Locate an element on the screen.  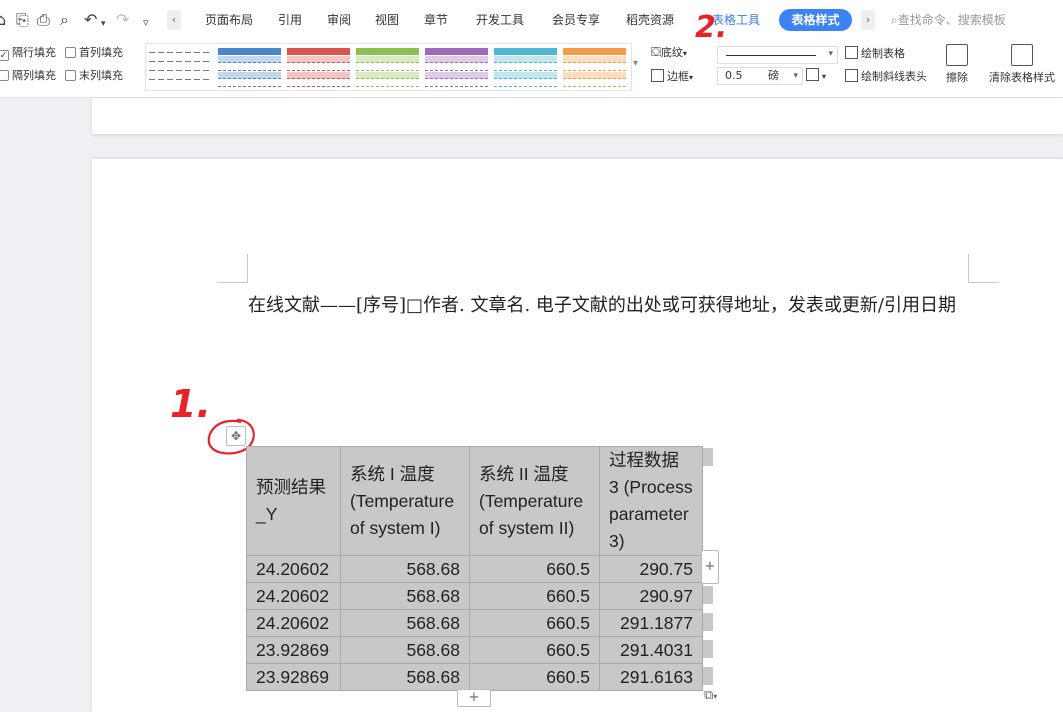
redo-icon: ↷ is located at coordinates (122, 20).